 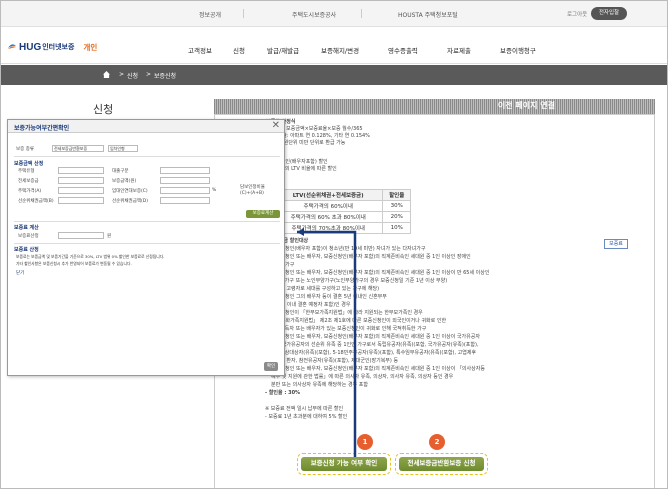 I want to click on nav-item-submit-docs: 자료제출, so click(x=459, y=50).